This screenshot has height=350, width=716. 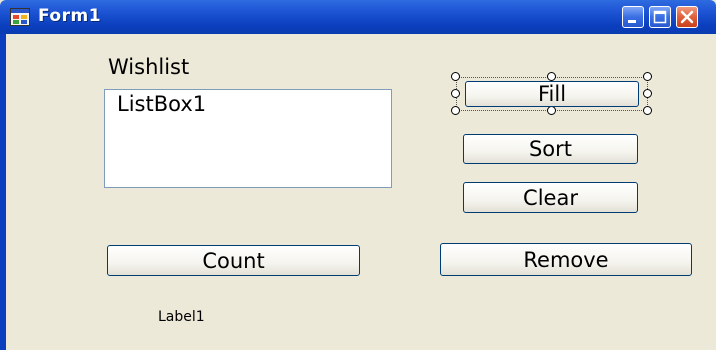 I want to click on maximize-button, so click(x=660, y=17).